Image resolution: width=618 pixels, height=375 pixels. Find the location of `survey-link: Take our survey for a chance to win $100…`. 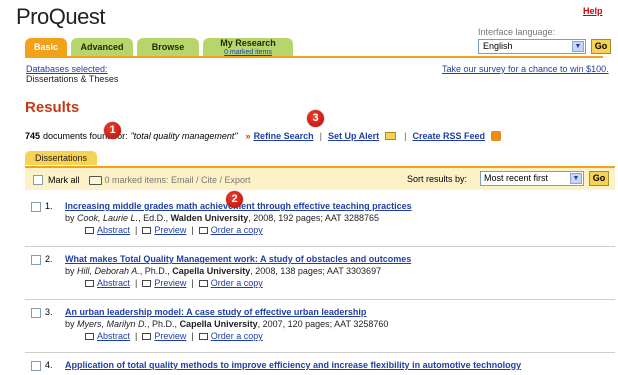

survey-link: Take our survey for a chance to win $100… is located at coordinates (525, 69).